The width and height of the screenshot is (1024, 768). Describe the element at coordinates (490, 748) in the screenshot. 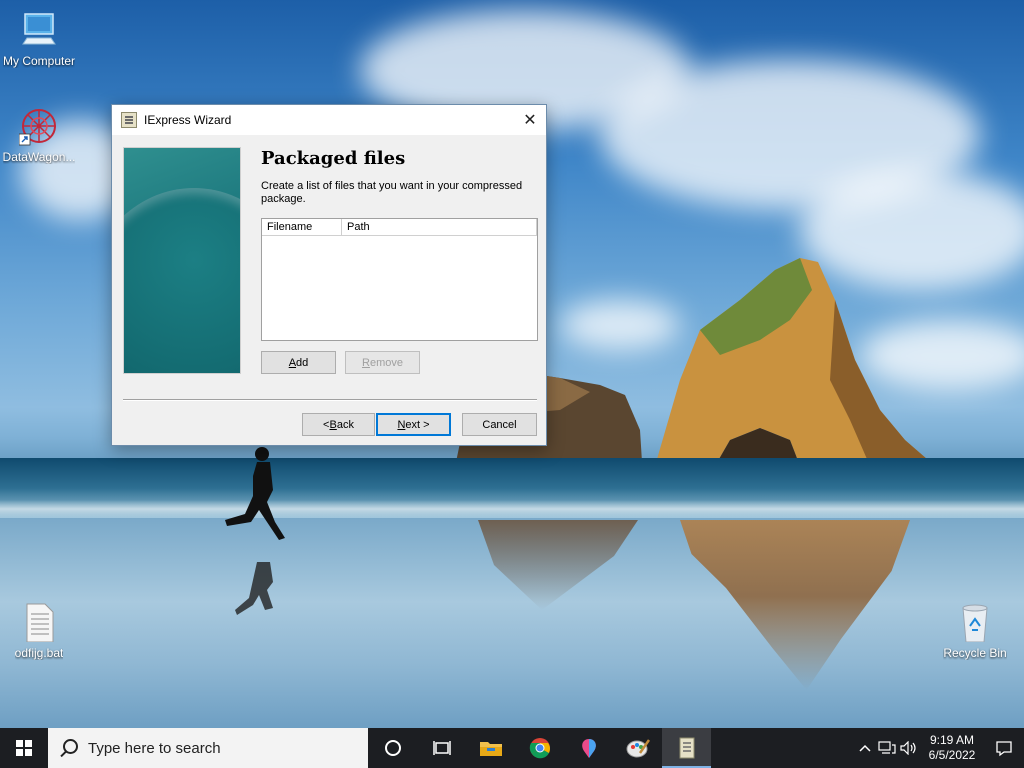

I see `file-explorer-icon` at that location.